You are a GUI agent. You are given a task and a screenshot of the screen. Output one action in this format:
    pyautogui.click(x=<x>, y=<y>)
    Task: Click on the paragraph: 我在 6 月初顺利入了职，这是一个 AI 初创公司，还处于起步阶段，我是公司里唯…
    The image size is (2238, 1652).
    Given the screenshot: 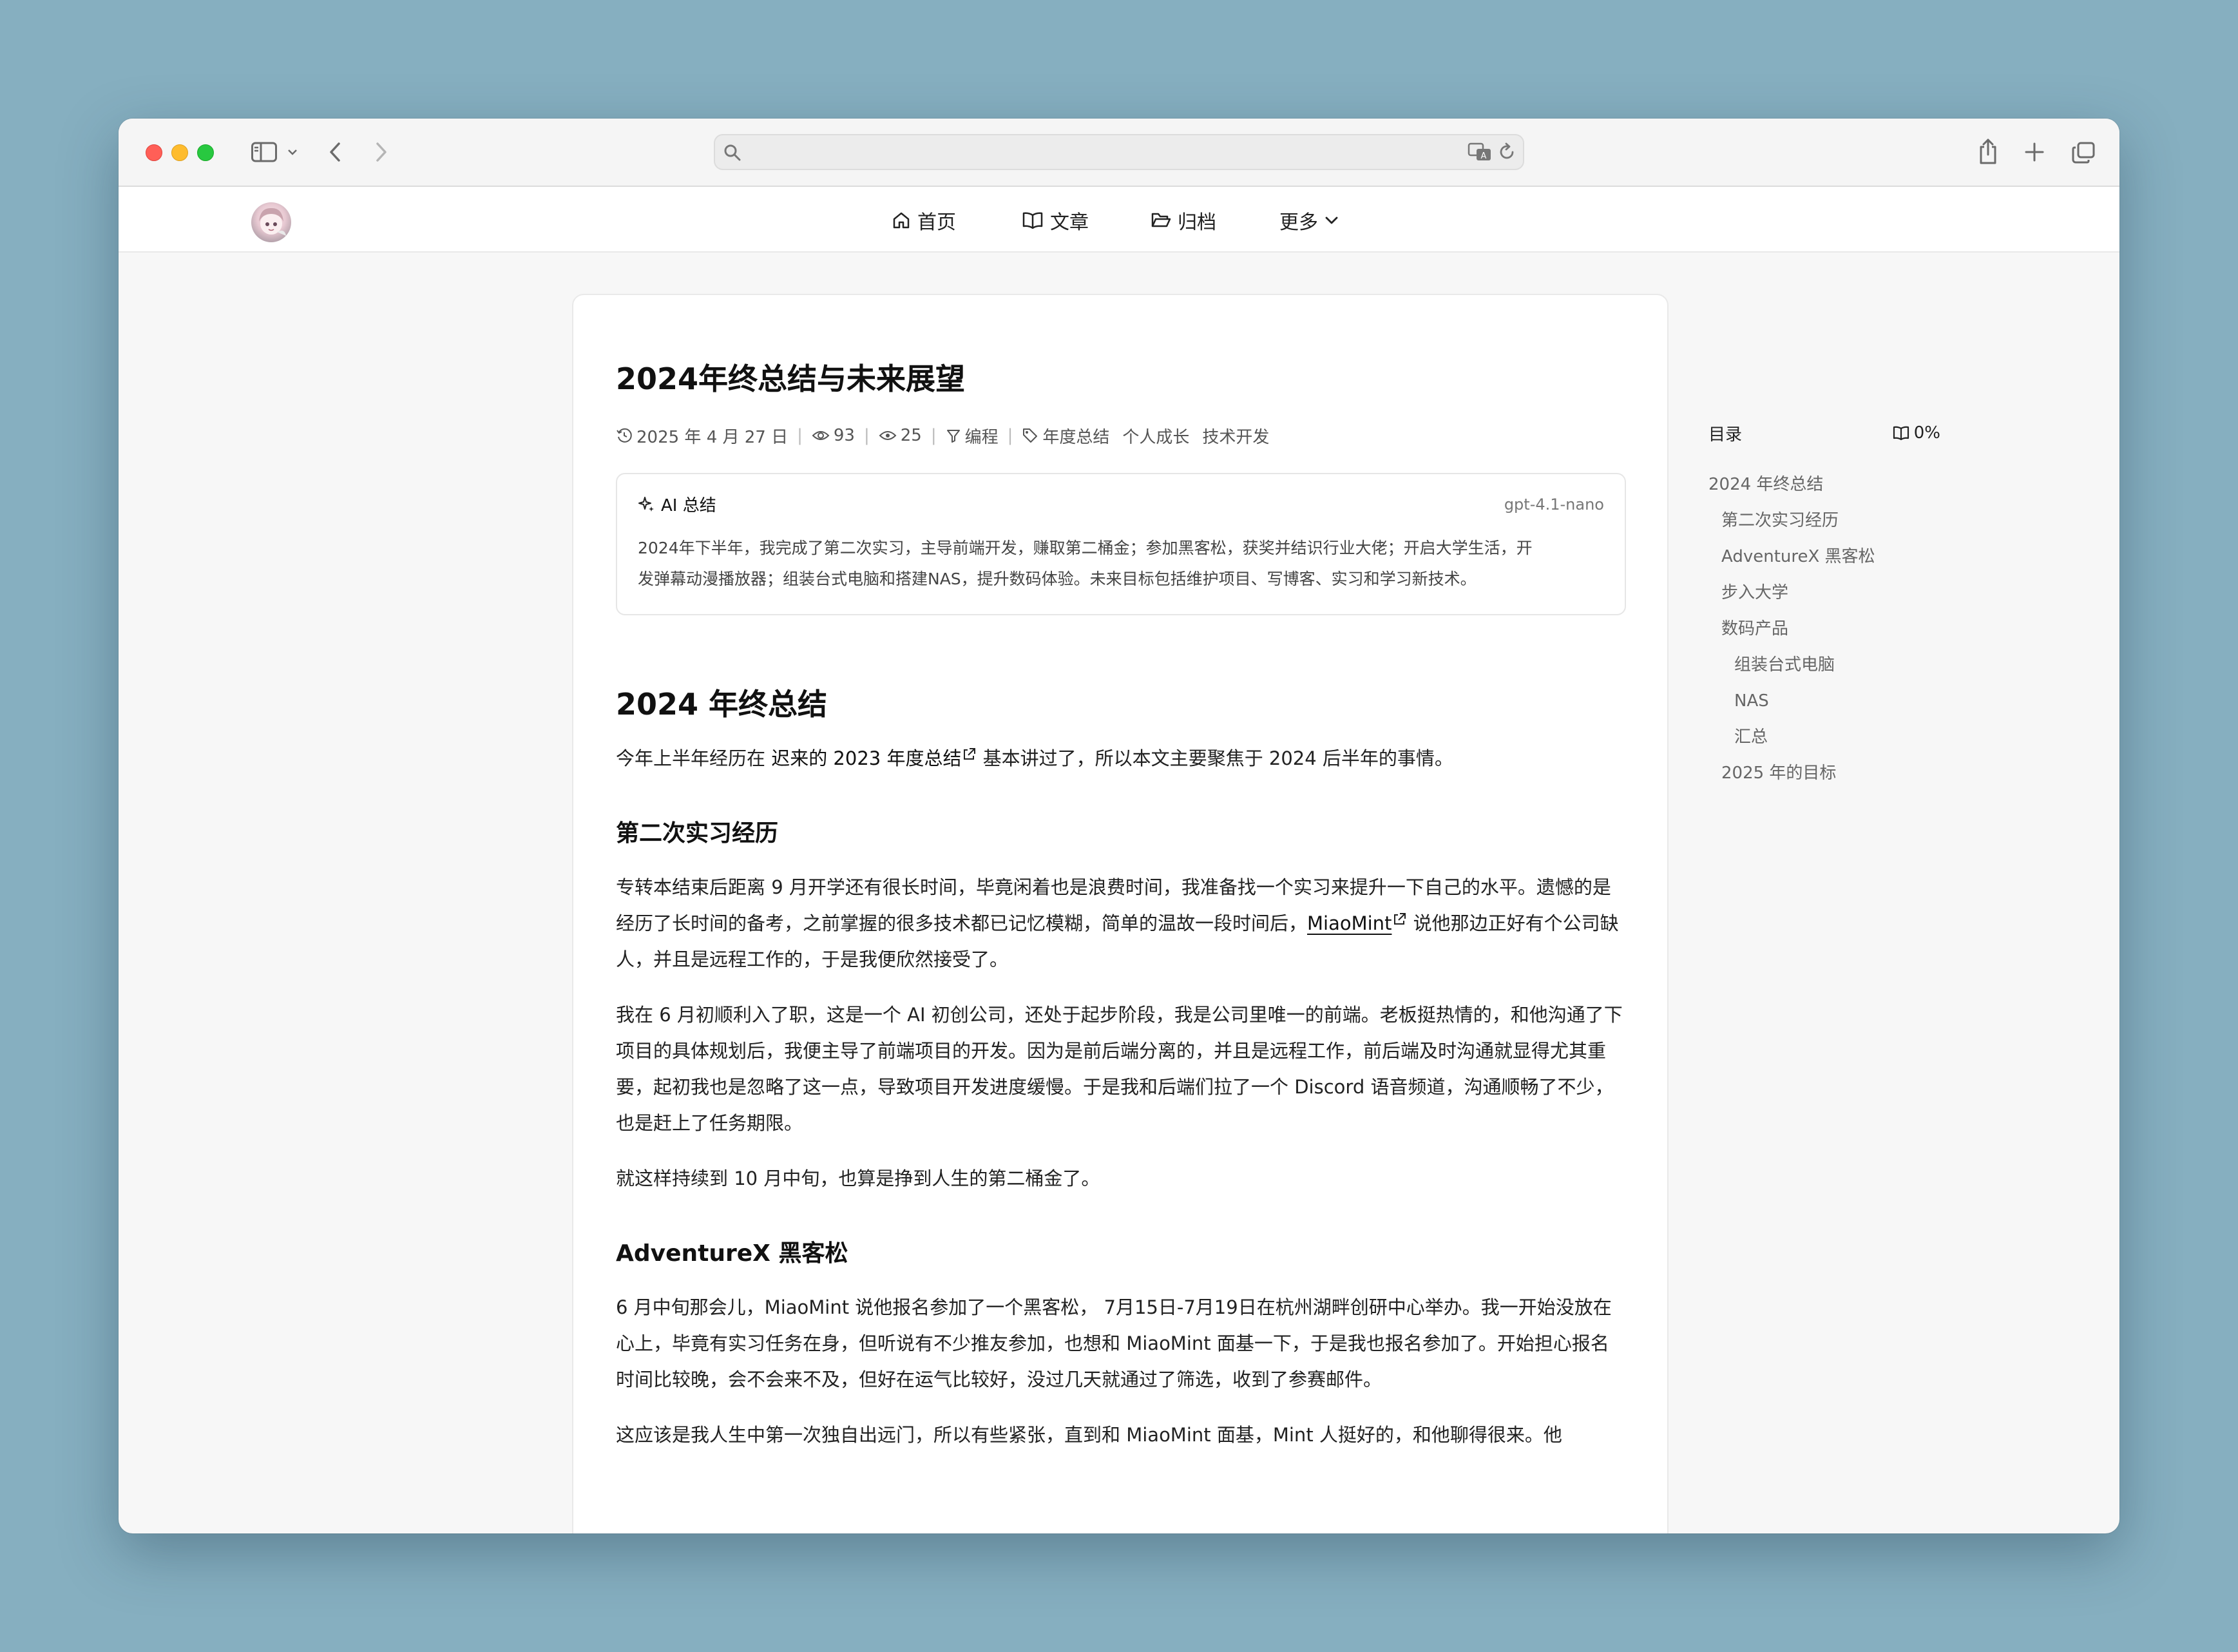 What is the action you would take?
    pyautogui.click(x=1119, y=1069)
    